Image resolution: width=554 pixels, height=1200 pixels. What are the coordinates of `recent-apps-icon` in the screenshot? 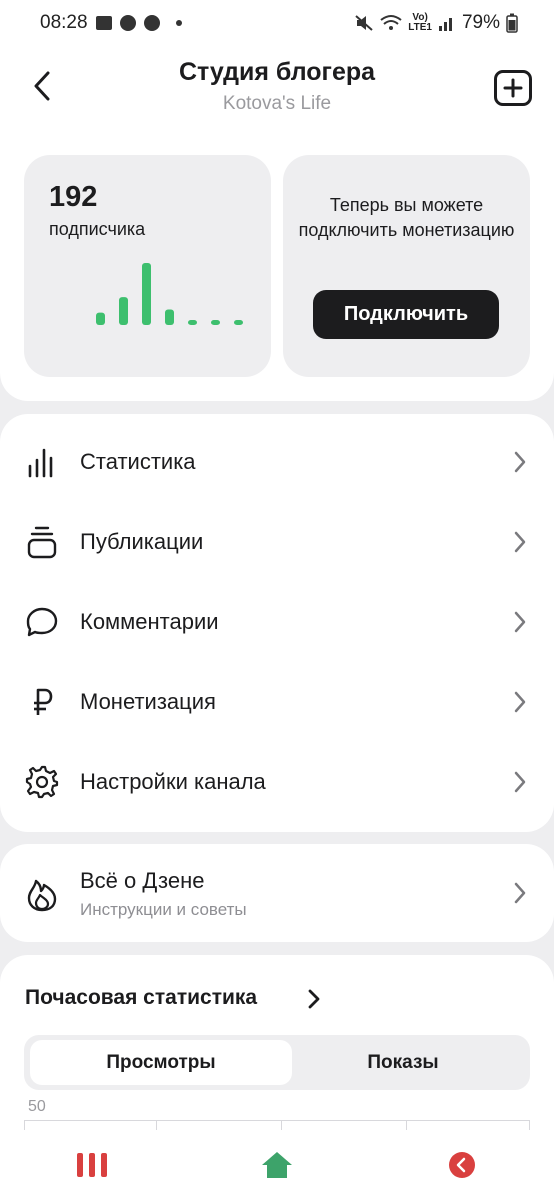 It's located at (92, 1165).